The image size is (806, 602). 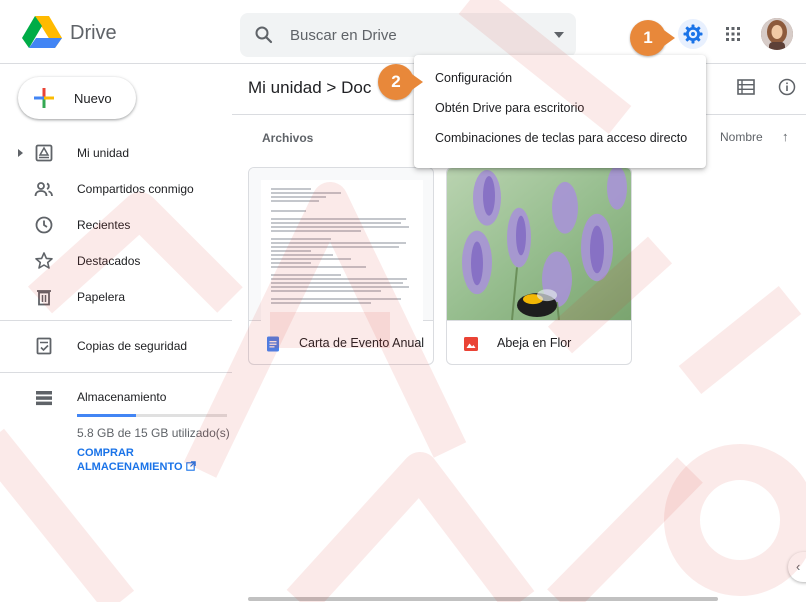 What do you see at coordinates (362, 343) in the screenshot?
I see `file-name: Carta de Evento Anual` at bounding box center [362, 343].